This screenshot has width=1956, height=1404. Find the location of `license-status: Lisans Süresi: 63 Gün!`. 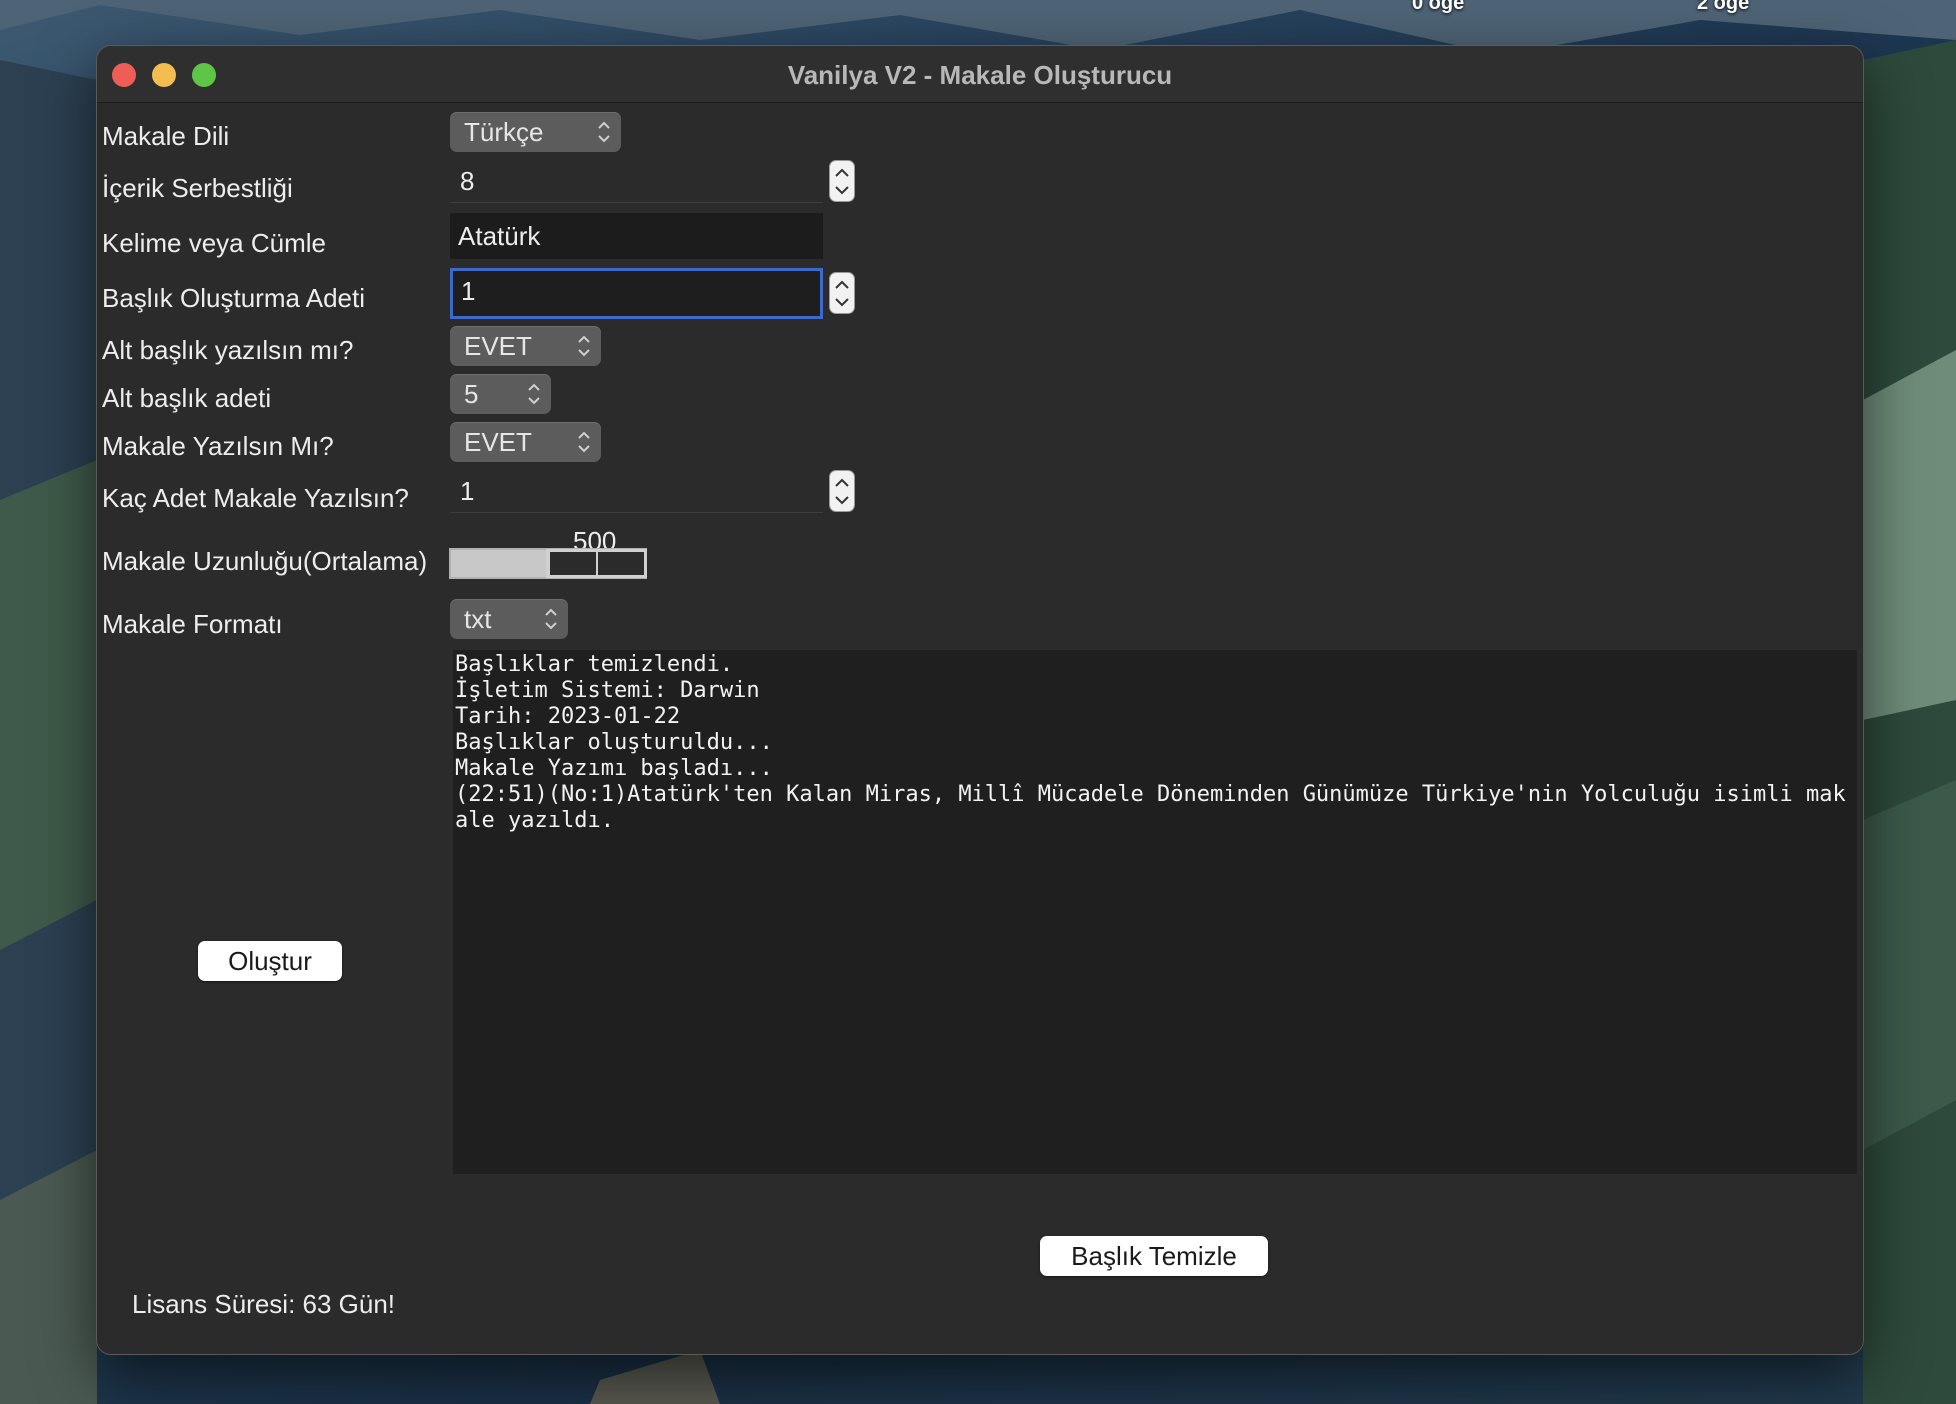

license-status: Lisans Süresi: 63 Gün! is located at coordinates (264, 1304).